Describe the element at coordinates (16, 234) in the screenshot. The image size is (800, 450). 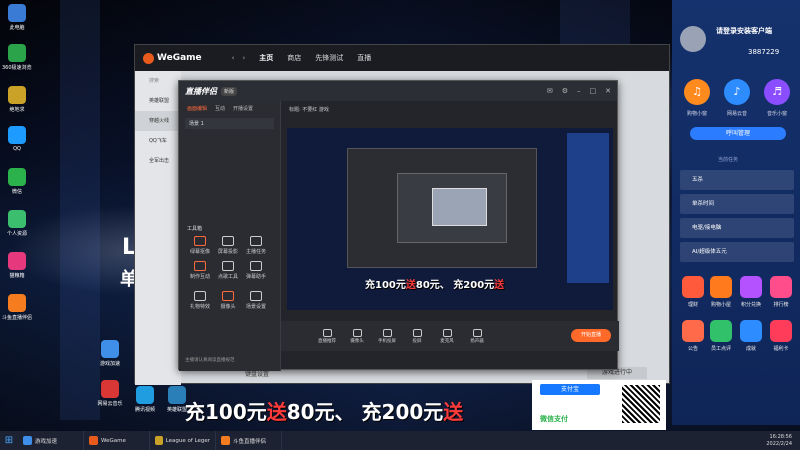
I see `desktop-icon-label: 个人资源` at that location.